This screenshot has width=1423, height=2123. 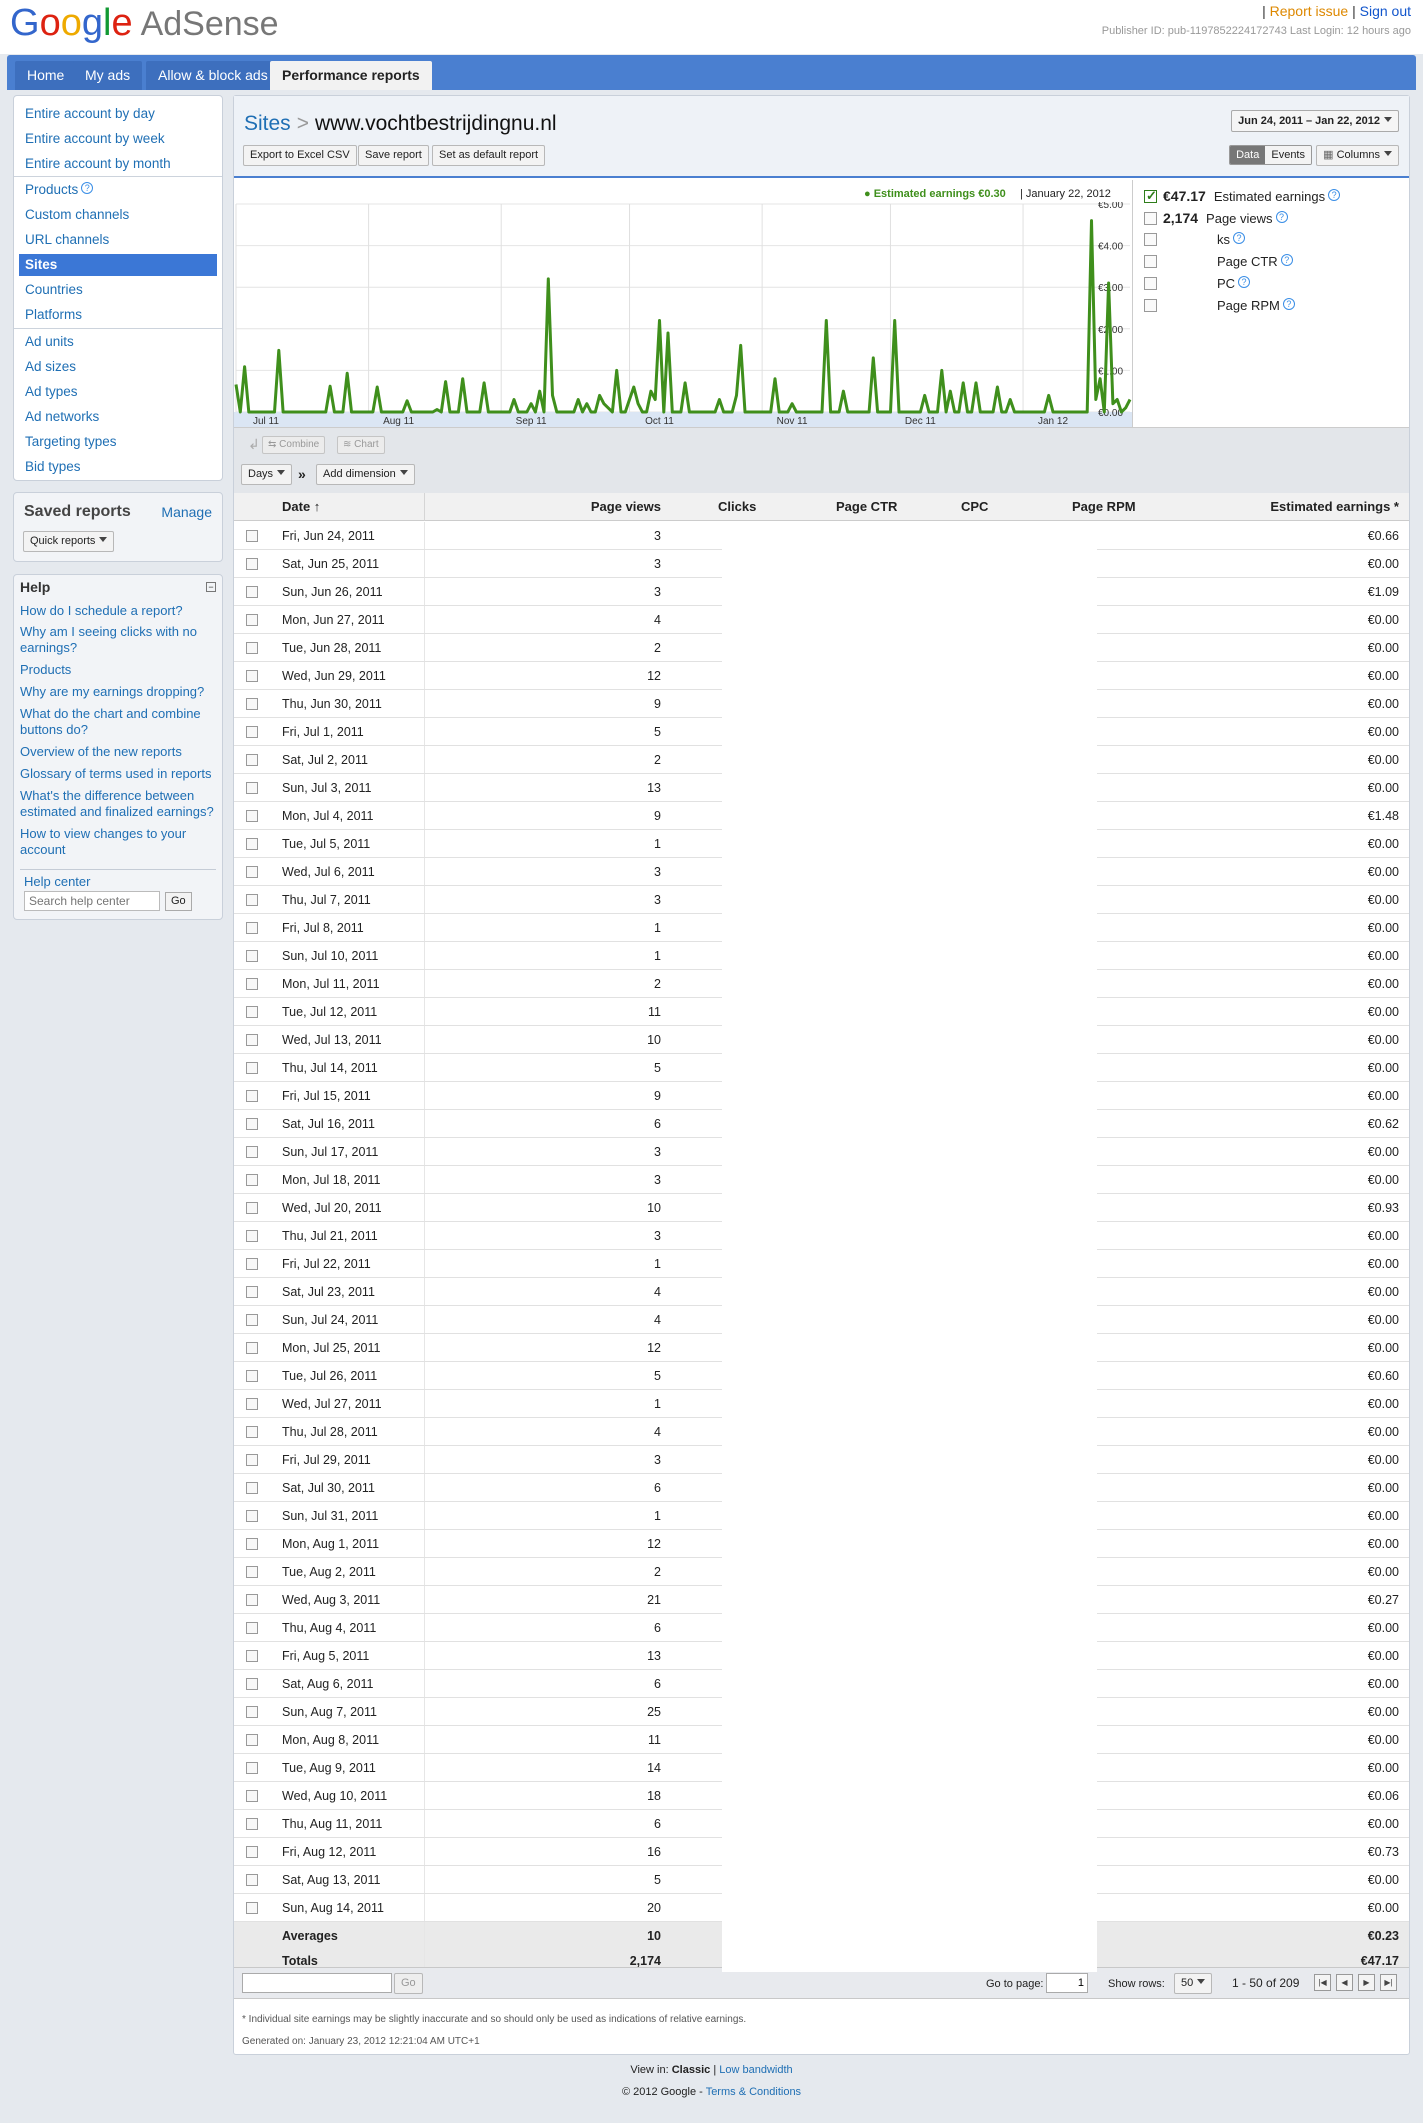 I want to click on help-link-glossary: Glossary of terms used in reports, so click(x=118, y=774).